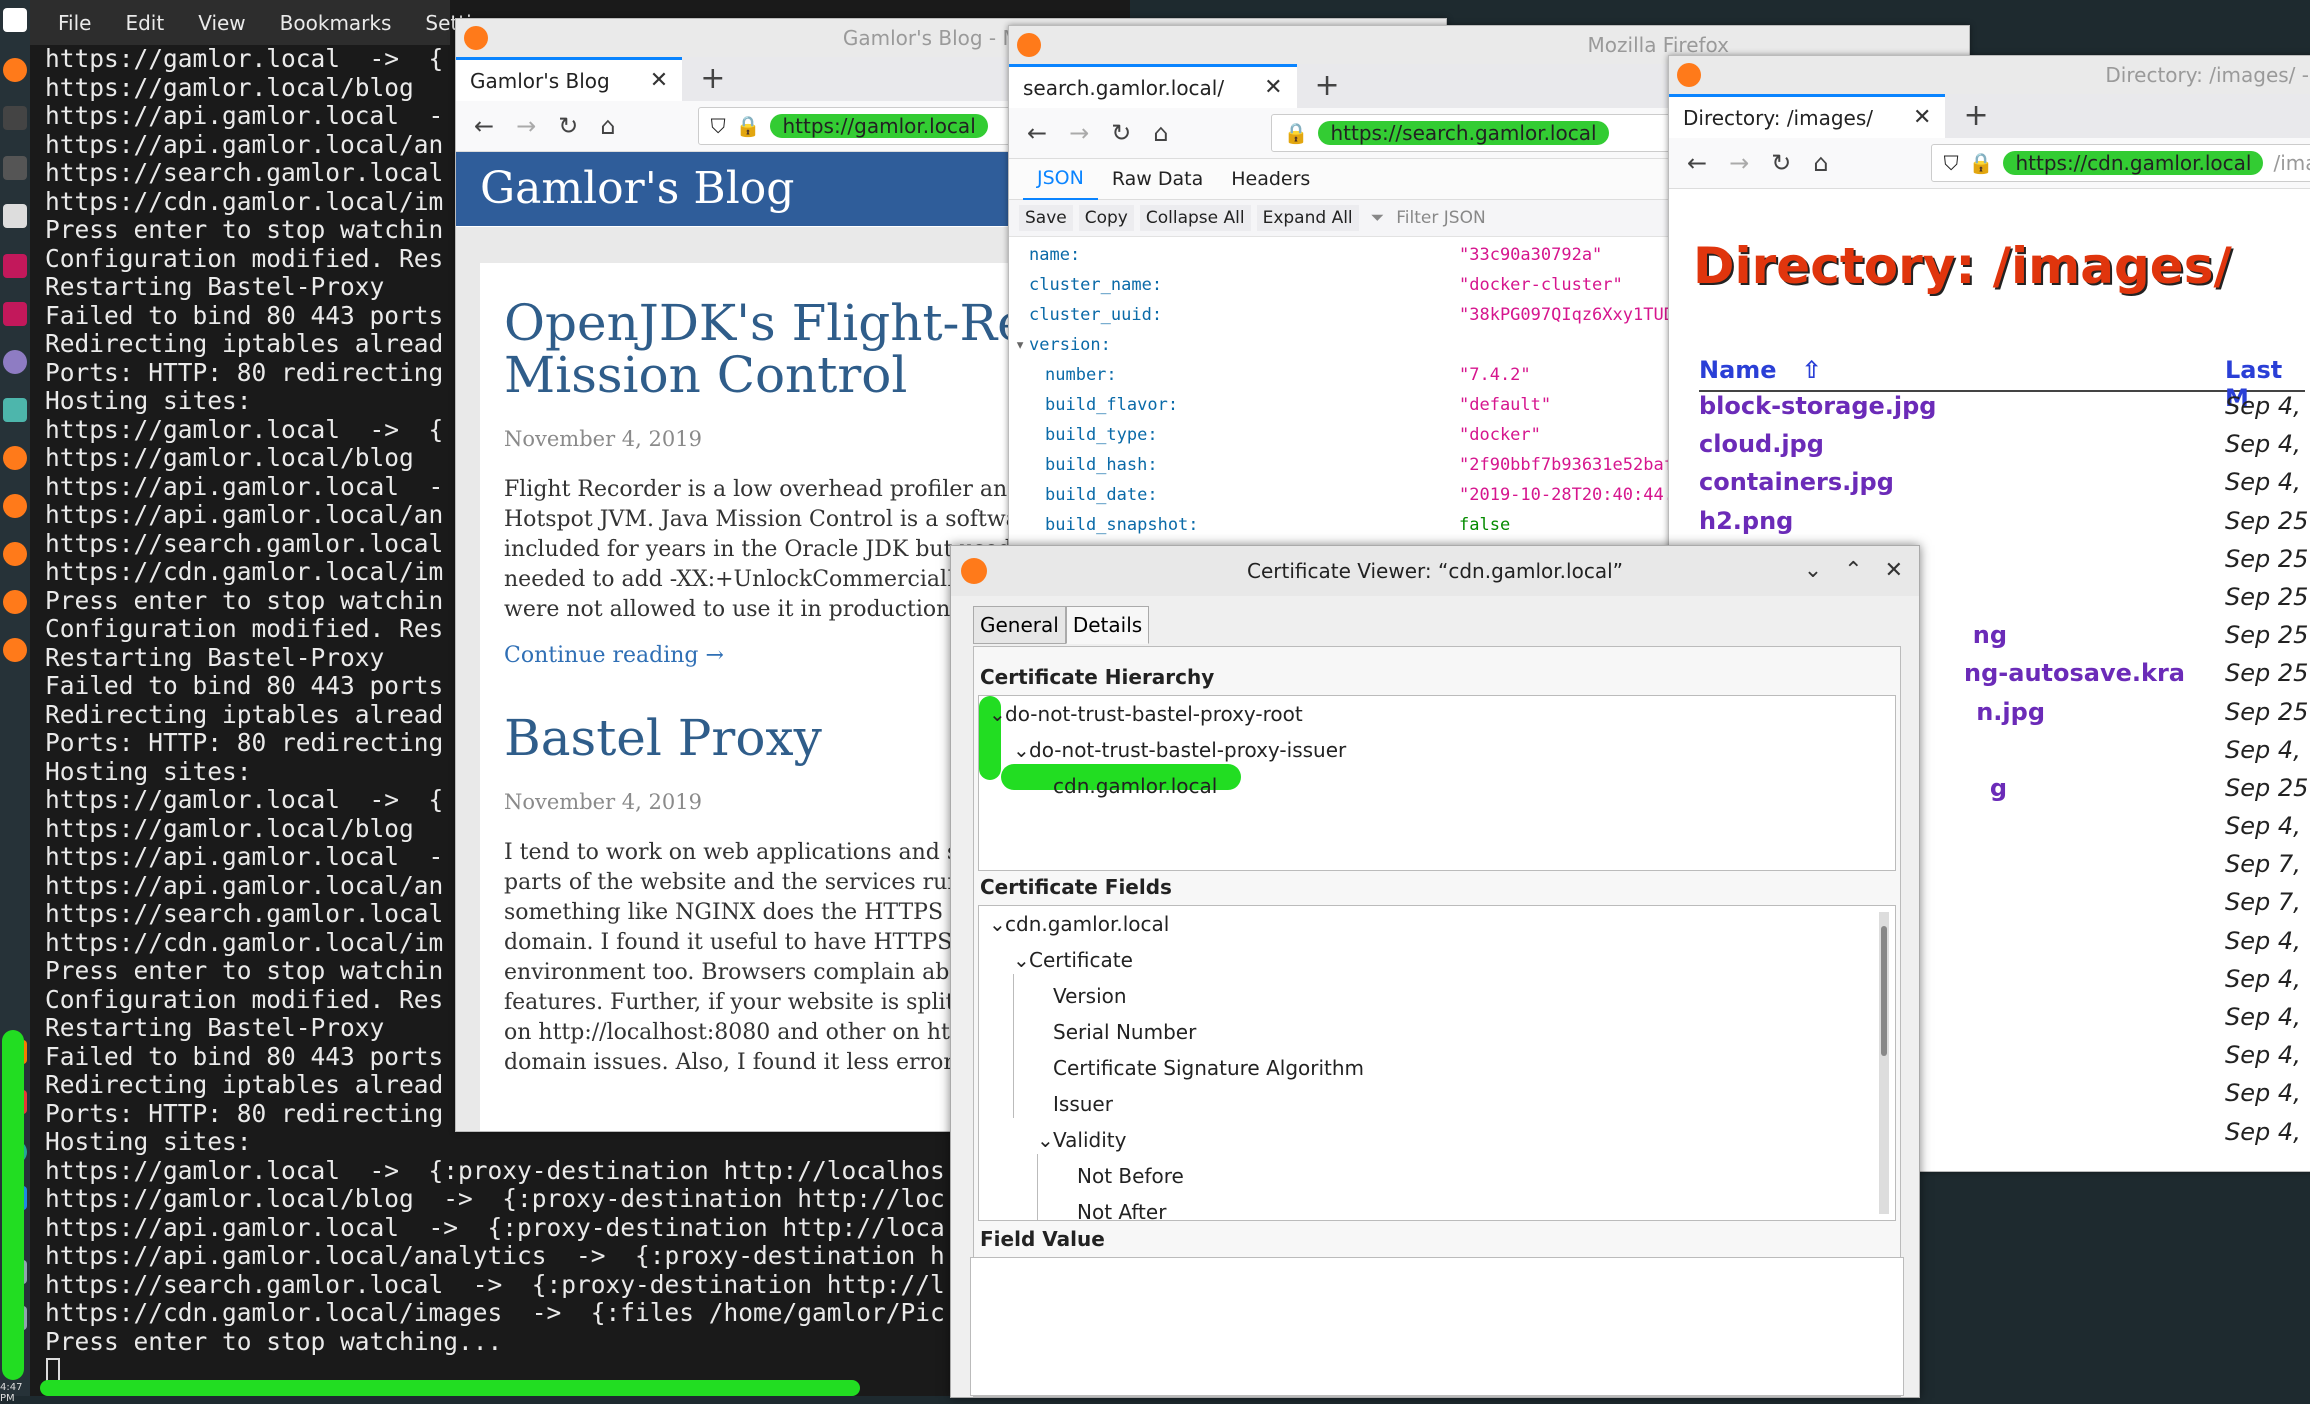  I want to click on tab-headers: Headers, so click(1270, 179).